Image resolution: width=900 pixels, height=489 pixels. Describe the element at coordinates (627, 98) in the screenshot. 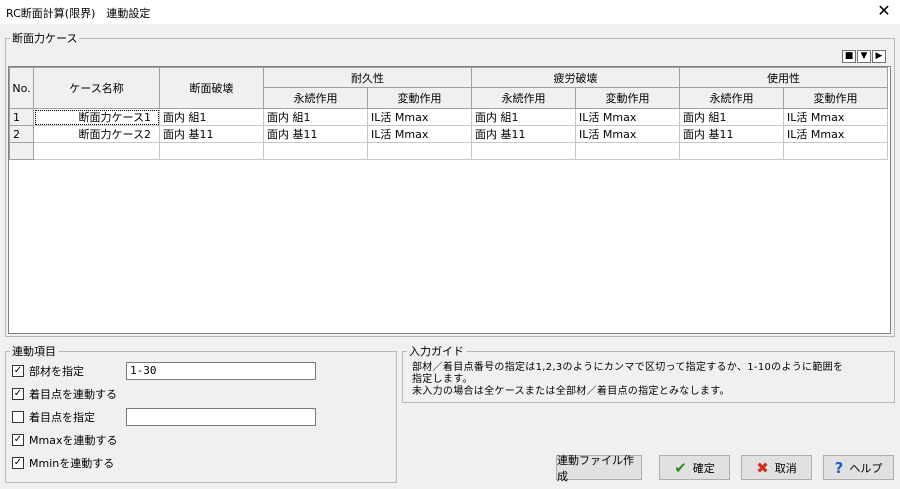

I see `header-fatigue-variable: 変動作用` at that location.